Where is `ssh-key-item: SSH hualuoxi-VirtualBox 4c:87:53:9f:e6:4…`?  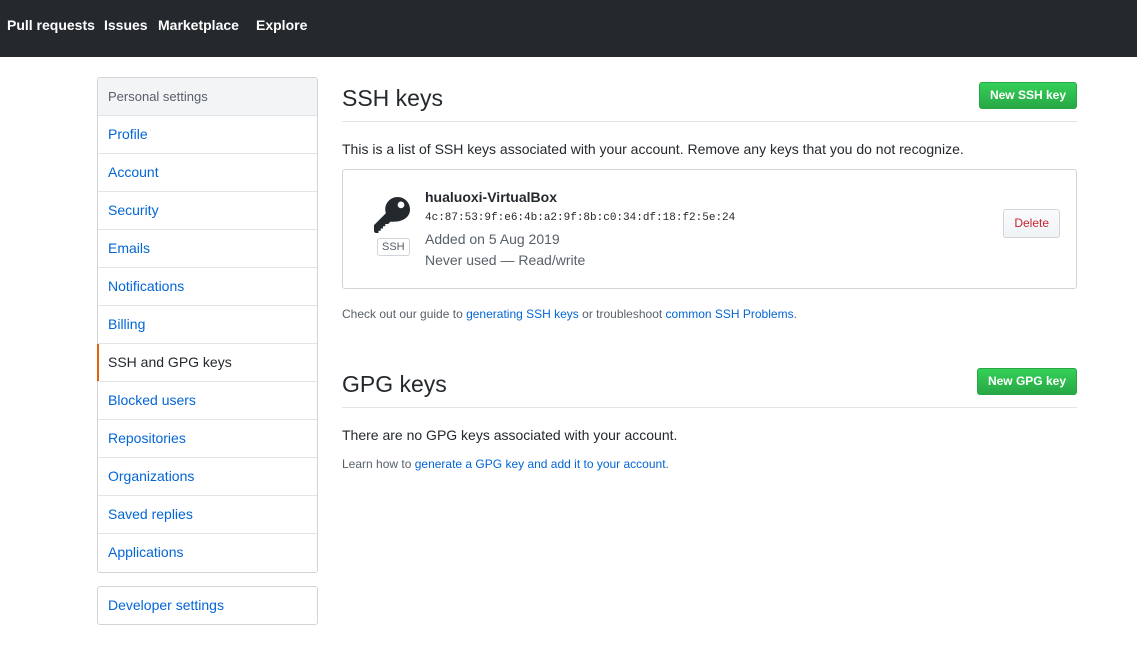 ssh-key-item: SSH hualuoxi-VirtualBox 4c:87:53:9f:e6:4… is located at coordinates (709, 229).